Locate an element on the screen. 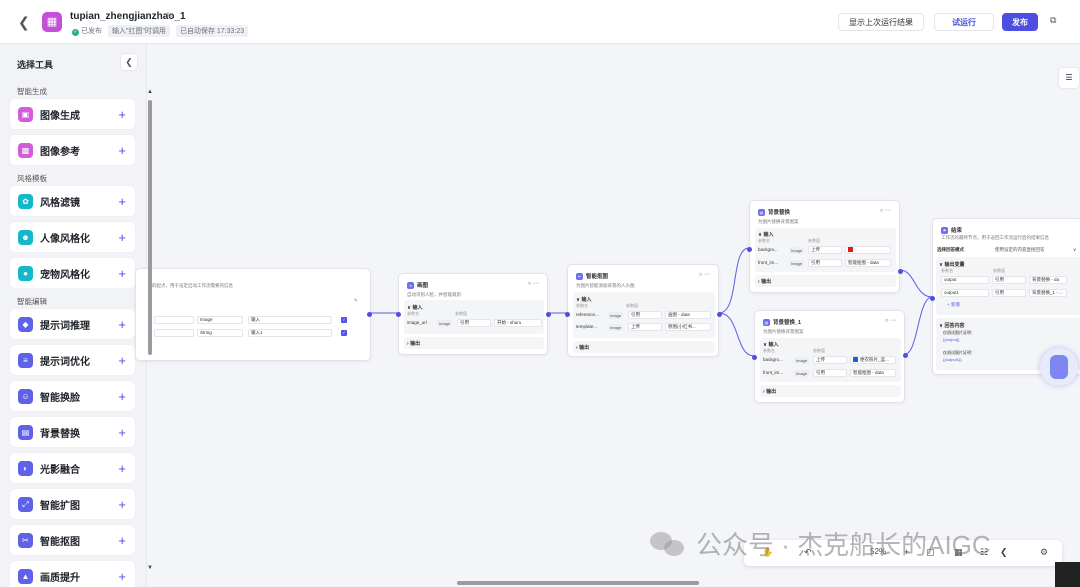  edge-cutout-bg2 is located at coordinates (736, 334).